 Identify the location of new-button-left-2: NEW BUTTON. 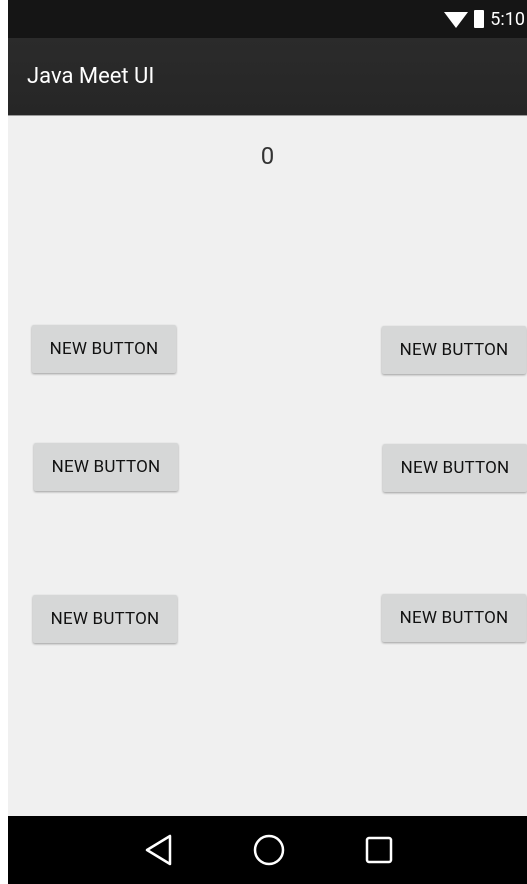
(106, 467).